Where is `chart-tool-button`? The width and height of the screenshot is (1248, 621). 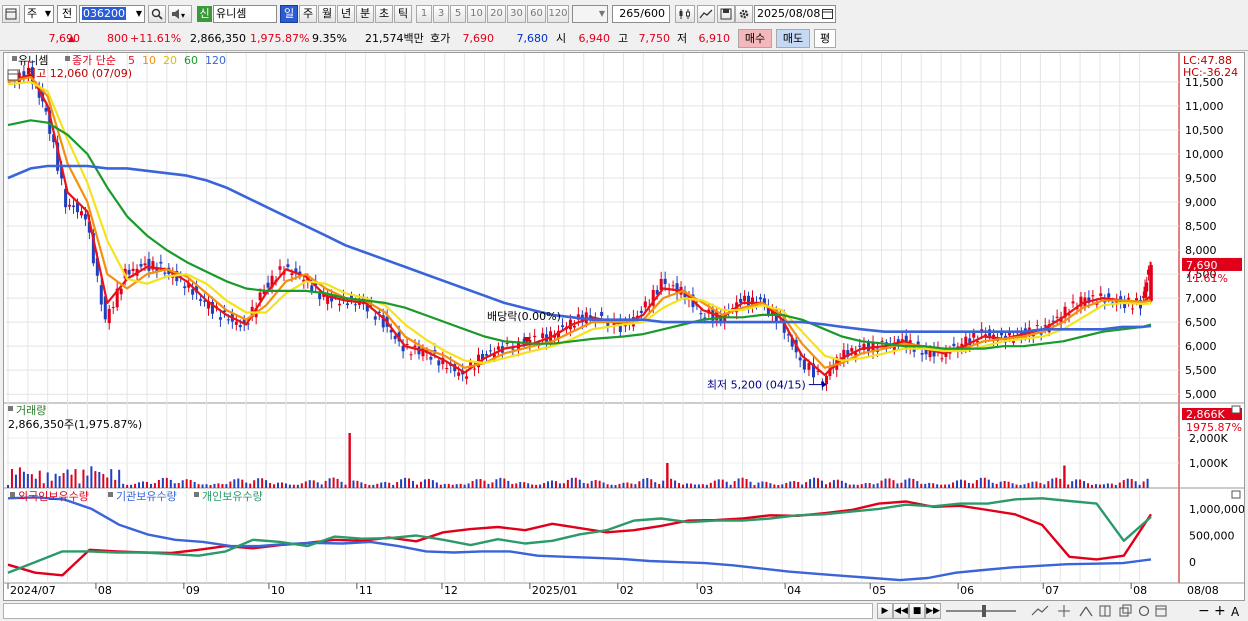
chart-tool-button is located at coordinates (685, 14).